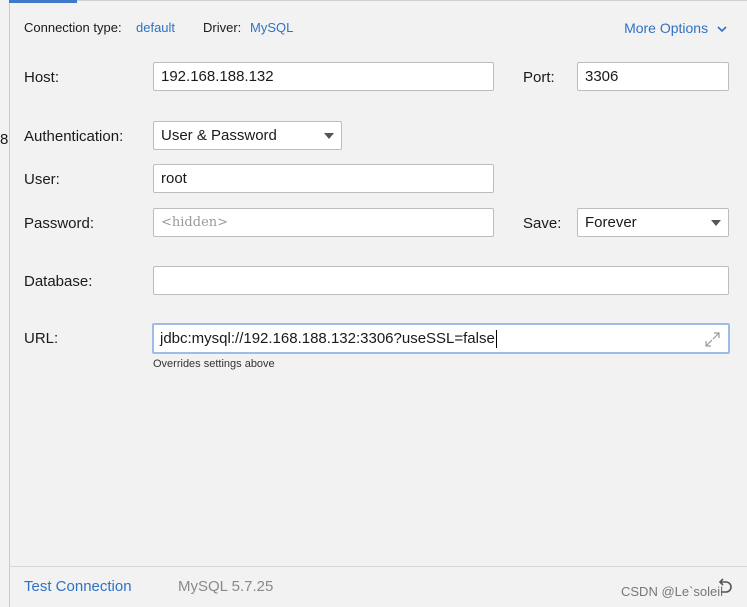 This screenshot has height=607, width=747. Describe the element at coordinates (323, 76) in the screenshot. I see `host-input: 192.168.188.132` at that location.